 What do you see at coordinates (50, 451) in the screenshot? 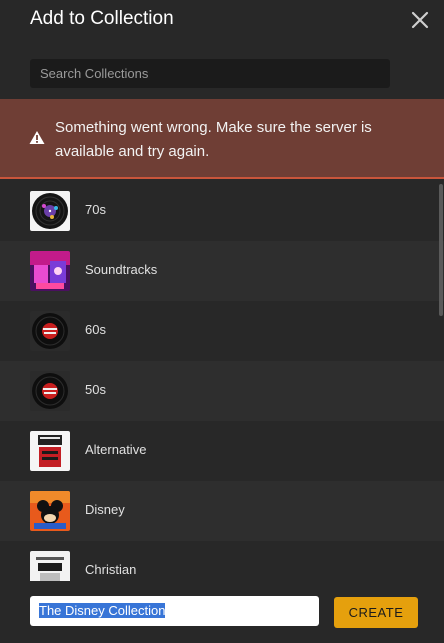
I see `alternative-art-thumb` at bounding box center [50, 451].